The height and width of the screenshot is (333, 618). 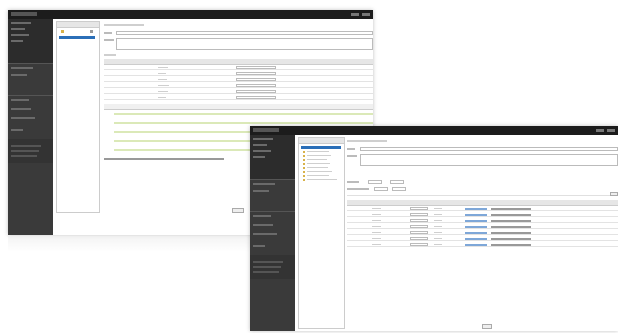 I want to click on top-bar, so click(x=434, y=130).